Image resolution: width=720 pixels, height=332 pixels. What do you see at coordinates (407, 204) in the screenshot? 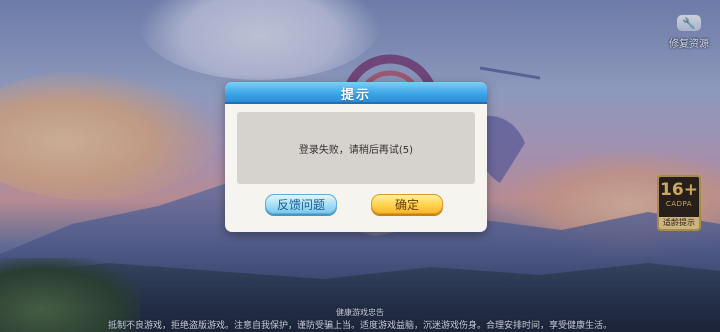
I see `confirm-button: 确定` at bounding box center [407, 204].